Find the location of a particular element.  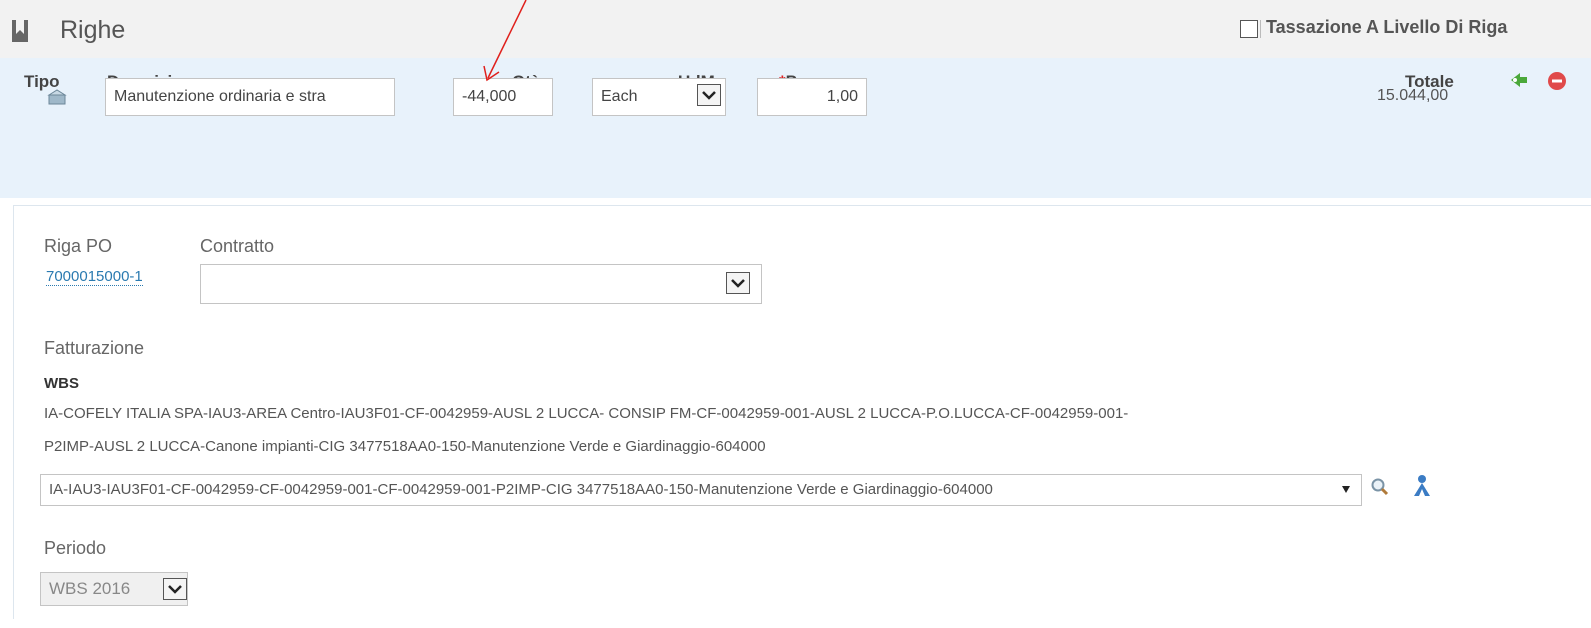

riga-po-link: 7000015000-1 is located at coordinates (94, 277).